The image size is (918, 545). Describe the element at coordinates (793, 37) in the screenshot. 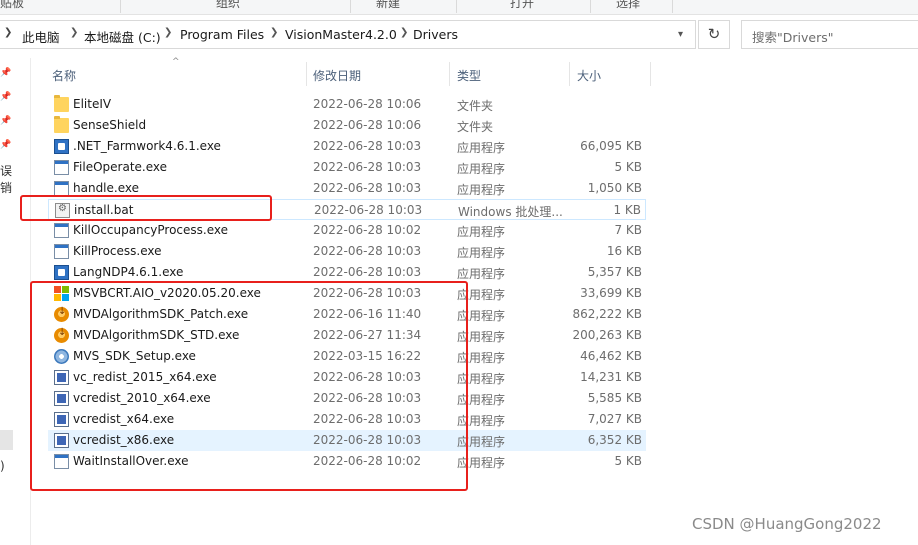

I see `search-placeholder: 搜索"Drivers"` at that location.